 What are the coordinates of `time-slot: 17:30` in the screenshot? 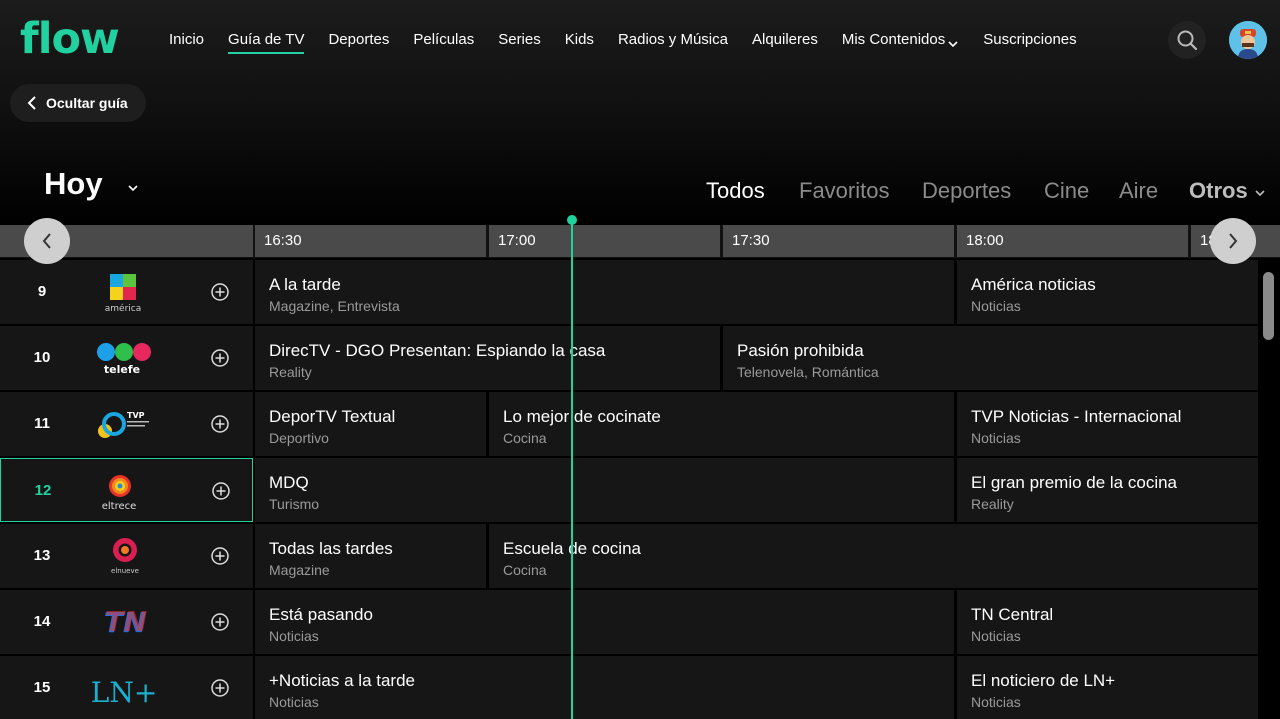 It's located at (838, 241).